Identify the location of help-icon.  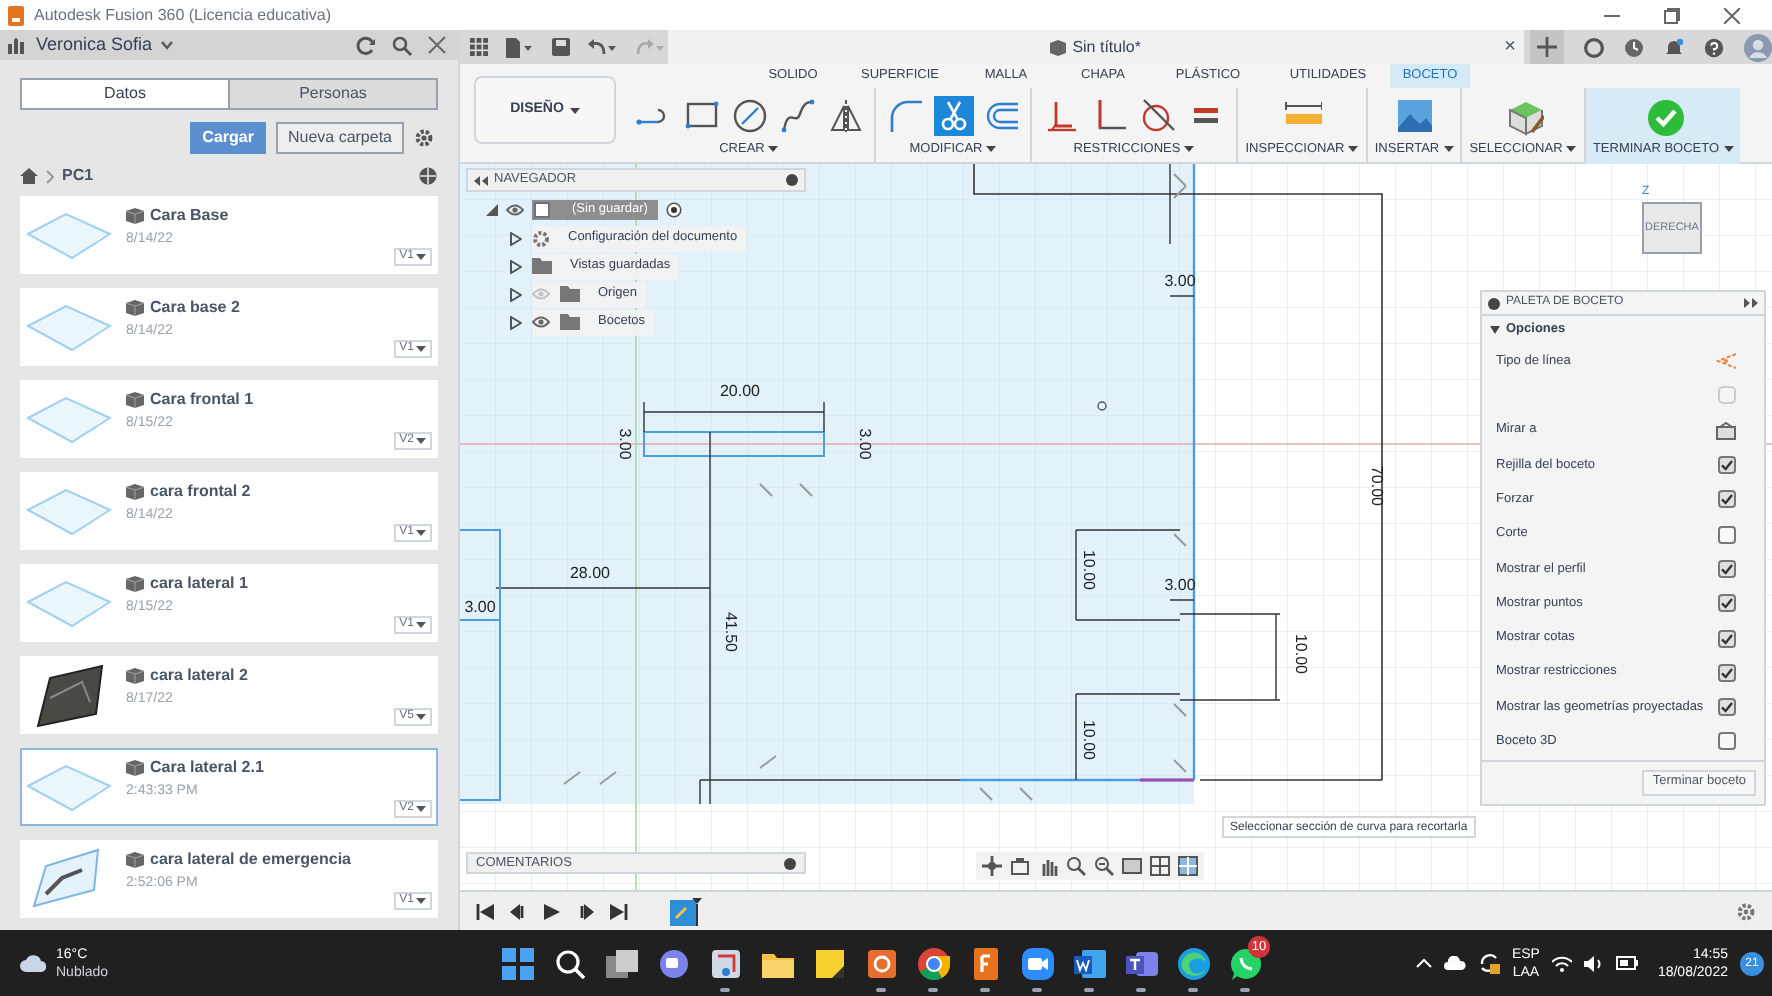
(1714, 47).